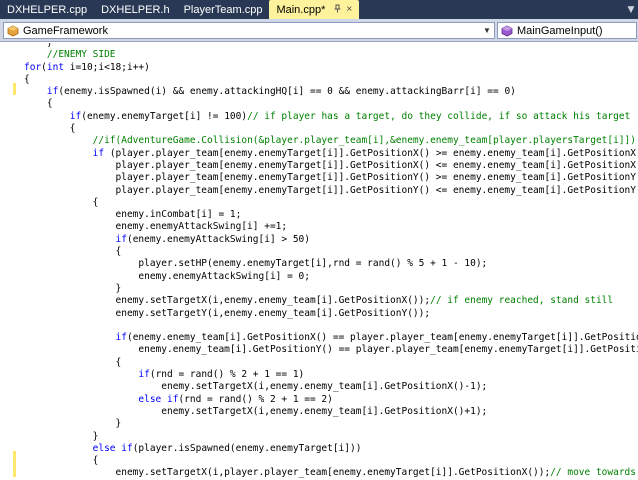 The image size is (638, 480). Describe the element at coordinates (560, 30) in the screenshot. I see `member-dropdown-value: MainGameInput()` at that location.